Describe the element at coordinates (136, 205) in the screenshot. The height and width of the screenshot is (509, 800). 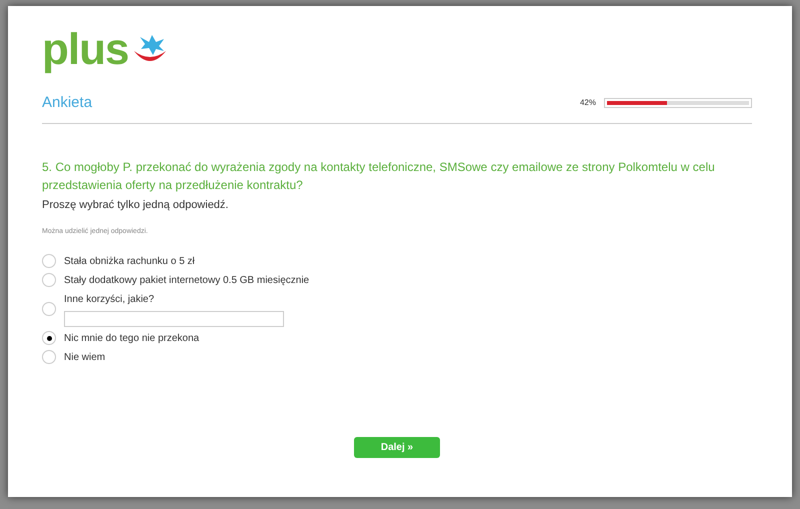
I see `instruction-text: Proszę wybrać tylko jedną odpowiedź.` at that location.